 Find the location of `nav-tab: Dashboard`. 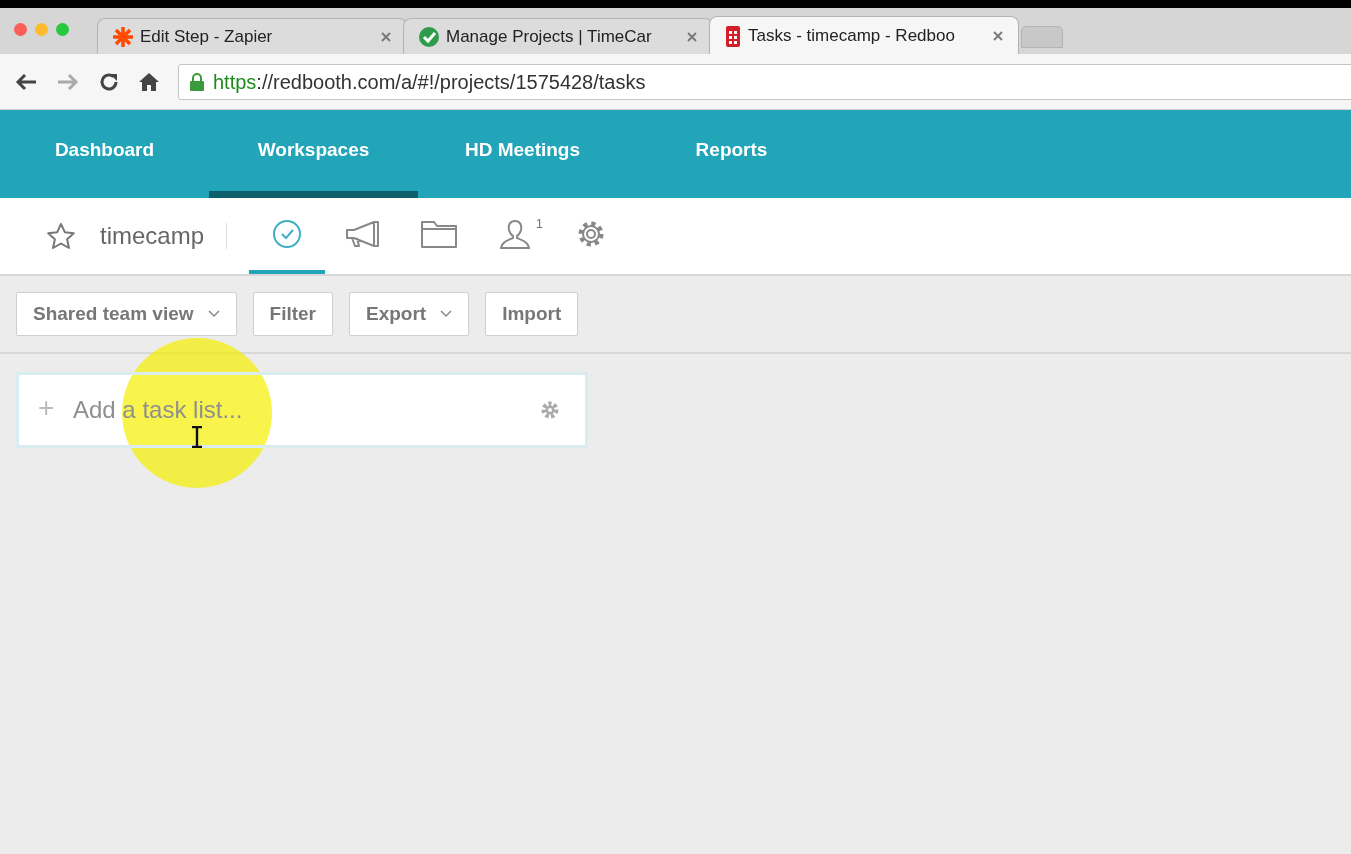

nav-tab: Dashboard is located at coordinates (104, 154).